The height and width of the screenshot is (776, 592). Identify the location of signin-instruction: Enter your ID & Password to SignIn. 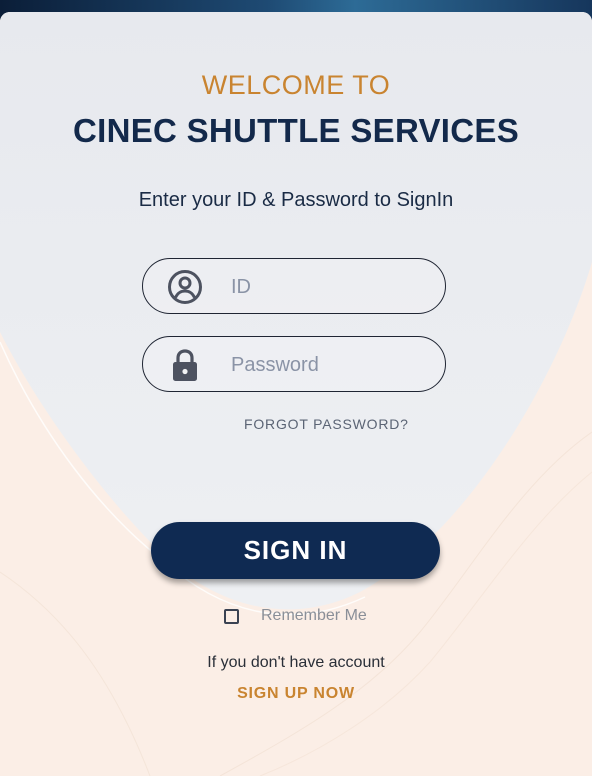
(296, 200).